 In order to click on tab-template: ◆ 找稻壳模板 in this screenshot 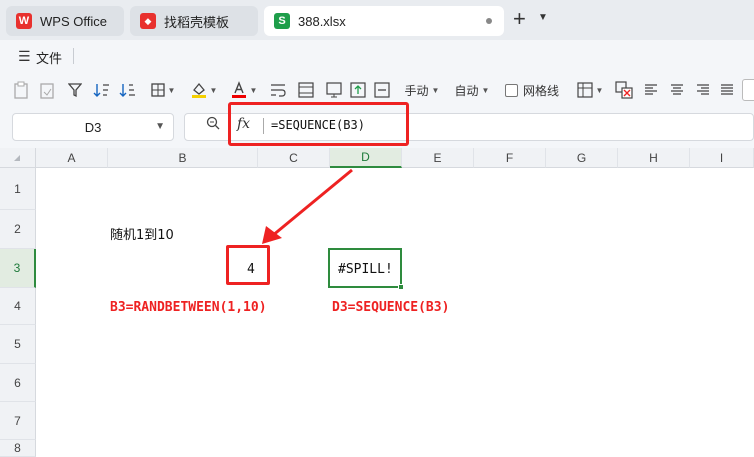, I will do `click(194, 21)`.